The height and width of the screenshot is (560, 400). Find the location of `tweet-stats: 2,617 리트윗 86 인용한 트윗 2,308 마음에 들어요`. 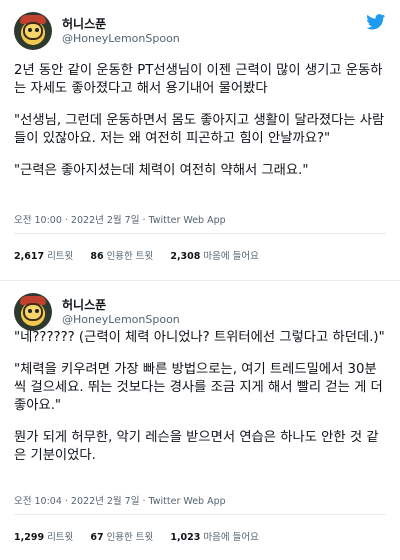

tweet-stats: 2,617 리트윗 86 인용한 트윗 2,308 마음에 들어요 is located at coordinates (200, 255).